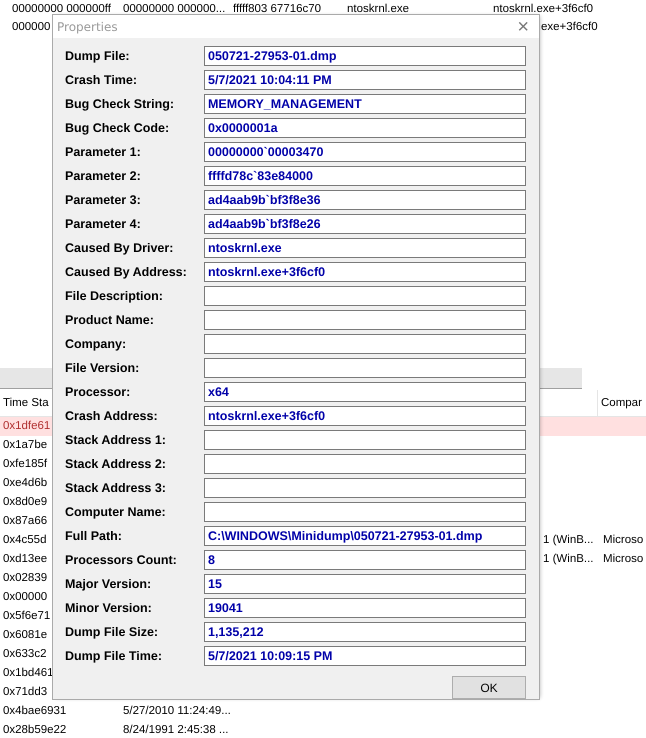  Describe the element at coordinates (120, 104) in the screenshot. I see `field-label: Bug Check String:` at that location.